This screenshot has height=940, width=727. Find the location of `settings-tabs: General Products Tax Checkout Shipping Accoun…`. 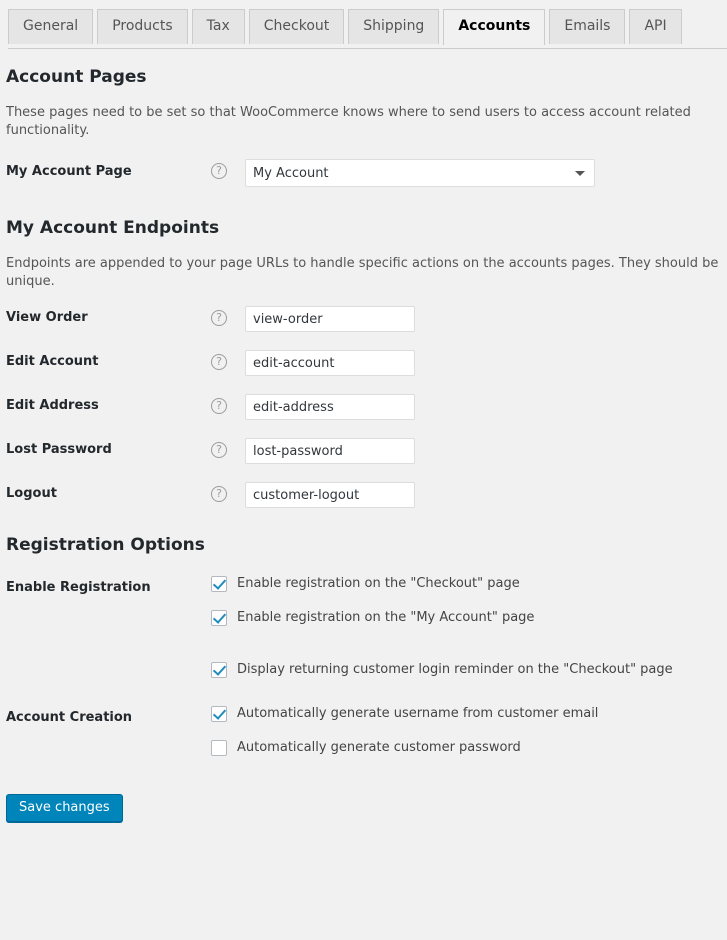

settings-tabs: General Products Tax Checkout Shipping Accoun… is located at coordinates (367, 27).